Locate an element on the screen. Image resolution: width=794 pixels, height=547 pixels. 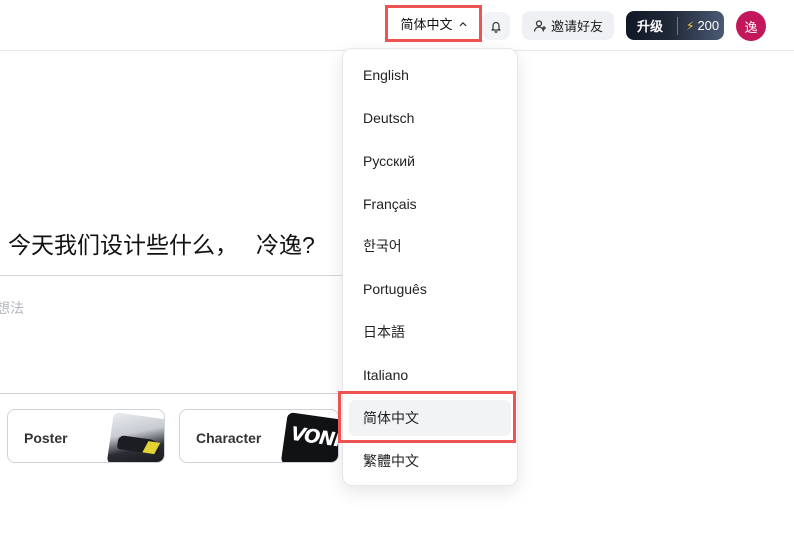
poster-template-card: Poster is located at coordinates (86, 436).